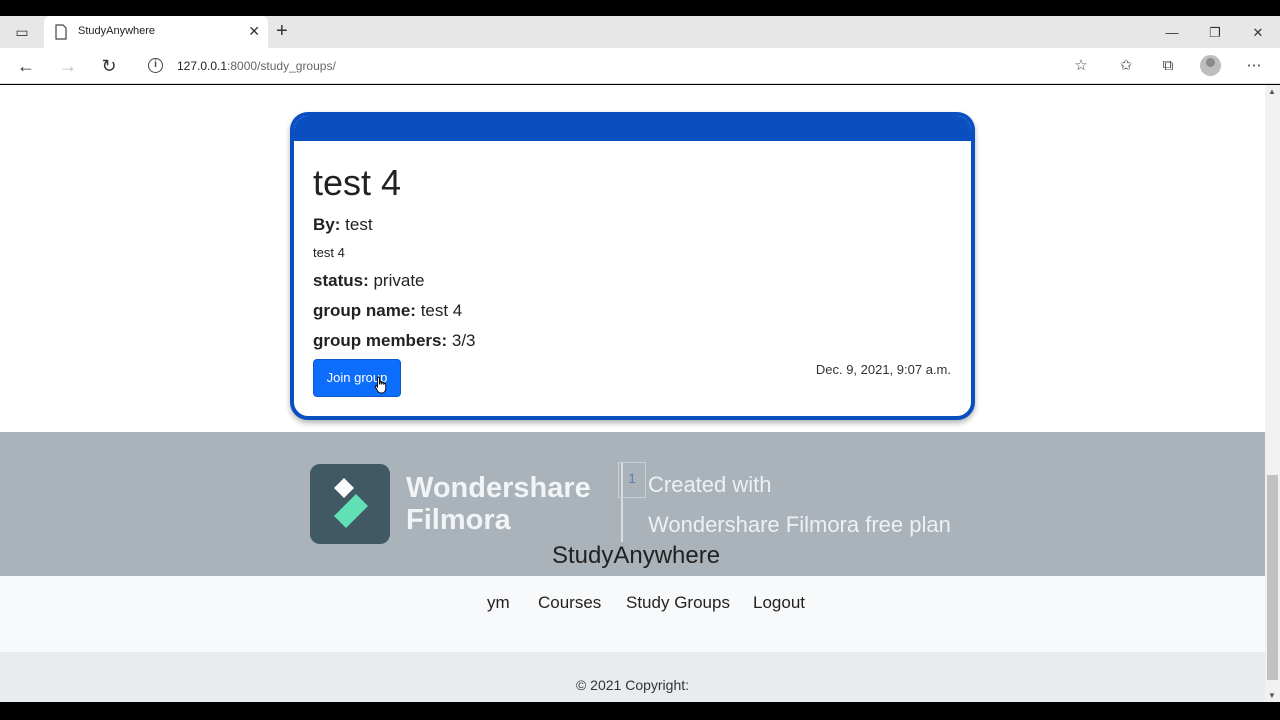  Describe the element at coordinates (883, 369) in the screenshot. I see `created-date: Dec. 9, 2021, 9:07 a.m.` at that location.